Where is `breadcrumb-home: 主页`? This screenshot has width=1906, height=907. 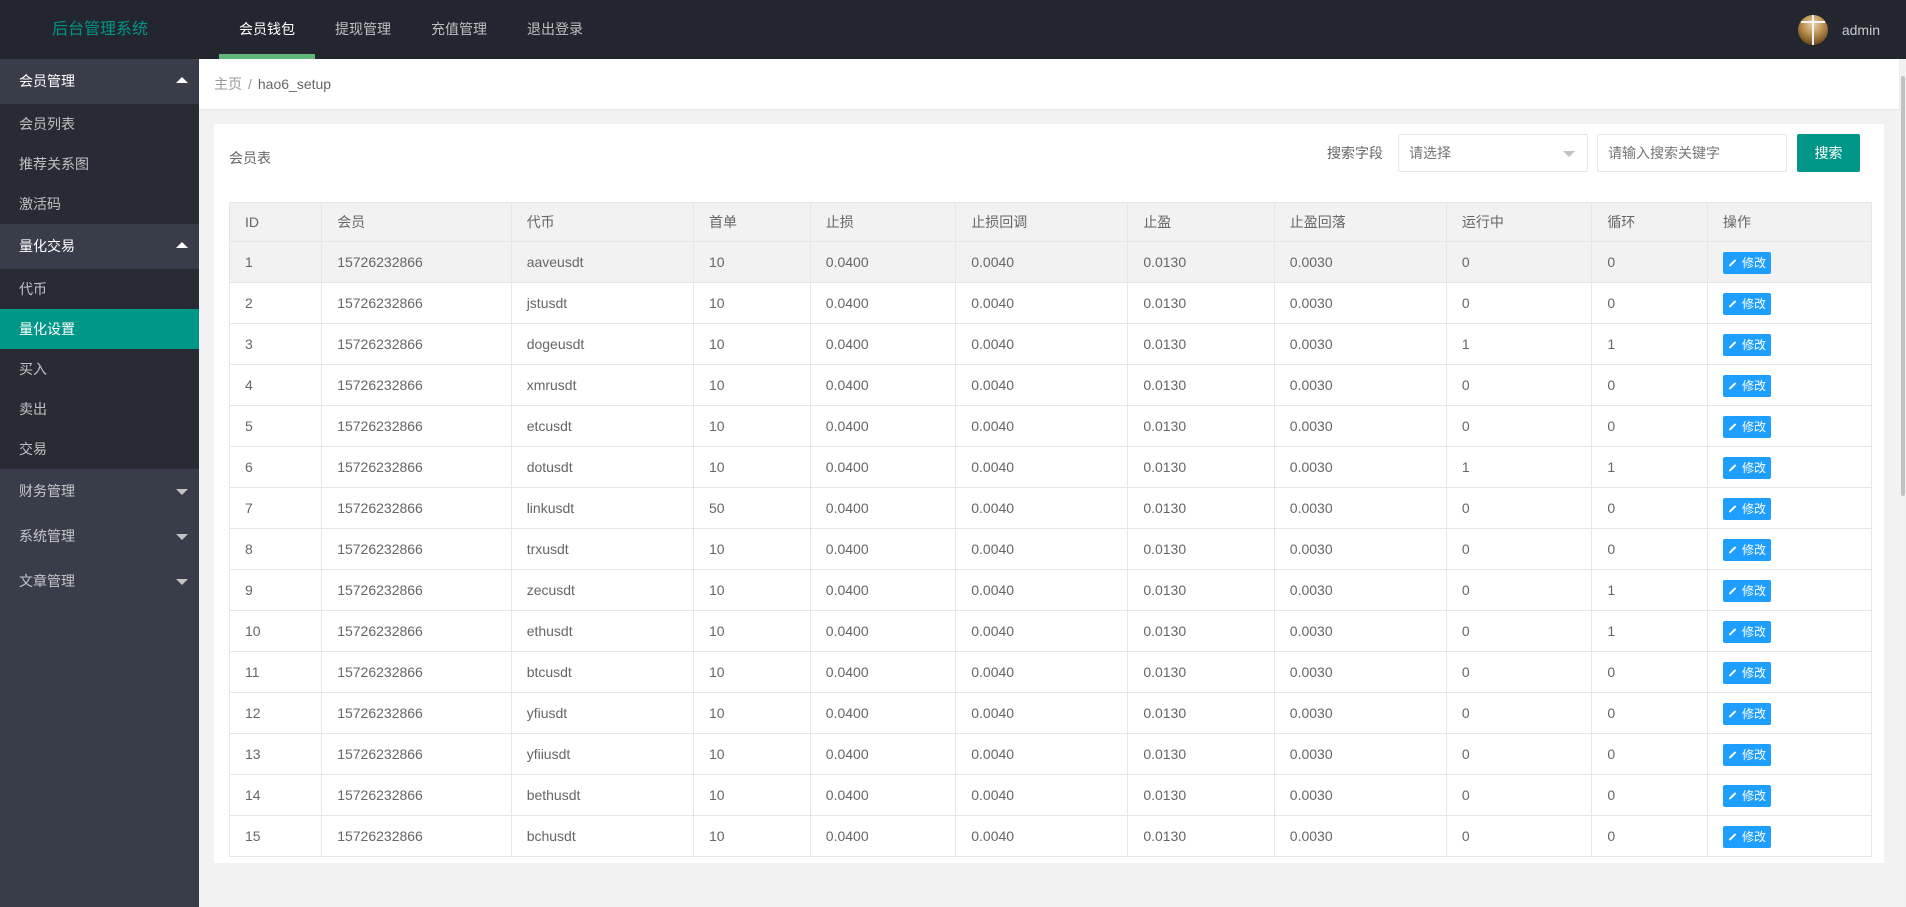
breadcrumb-home: 主页 is located at coordinates (228, 84).